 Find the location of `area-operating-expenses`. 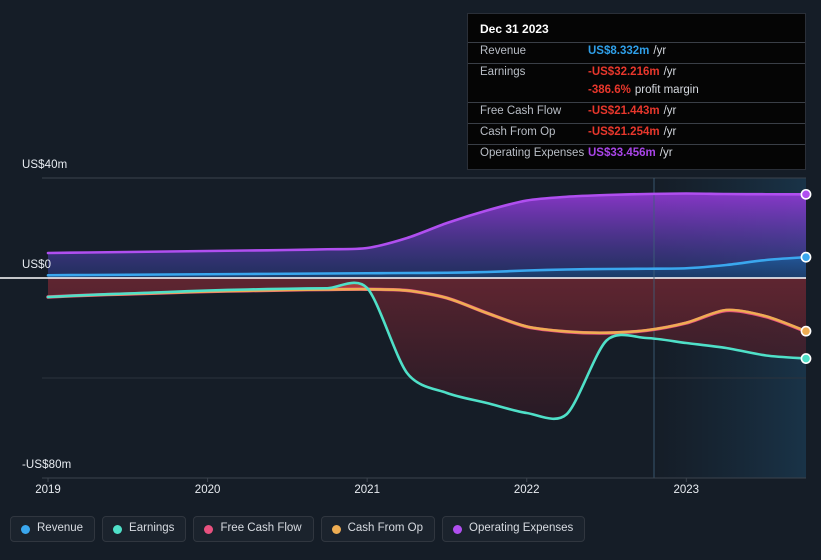

area-operating-expenses is located at coordinates (427, 235).